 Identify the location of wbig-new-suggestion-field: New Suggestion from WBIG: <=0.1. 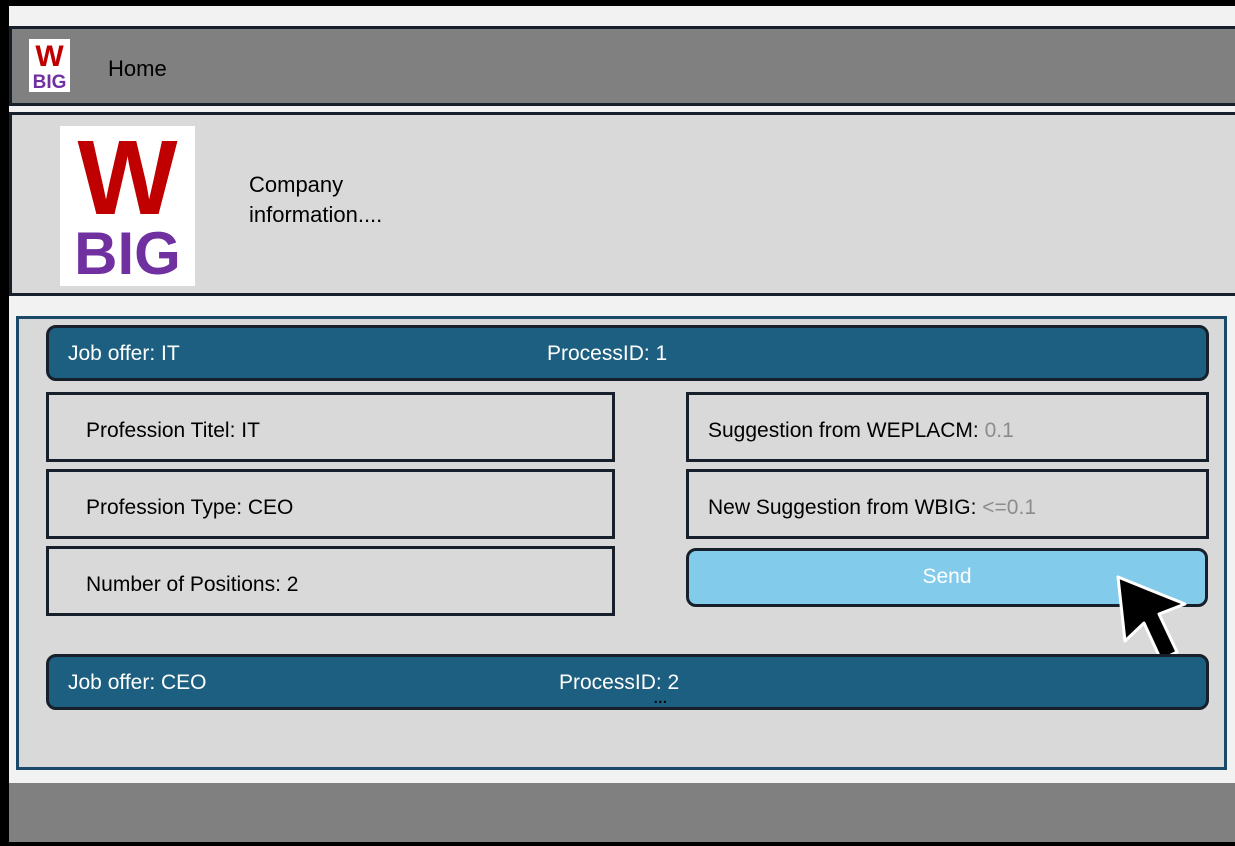
(947, 504).